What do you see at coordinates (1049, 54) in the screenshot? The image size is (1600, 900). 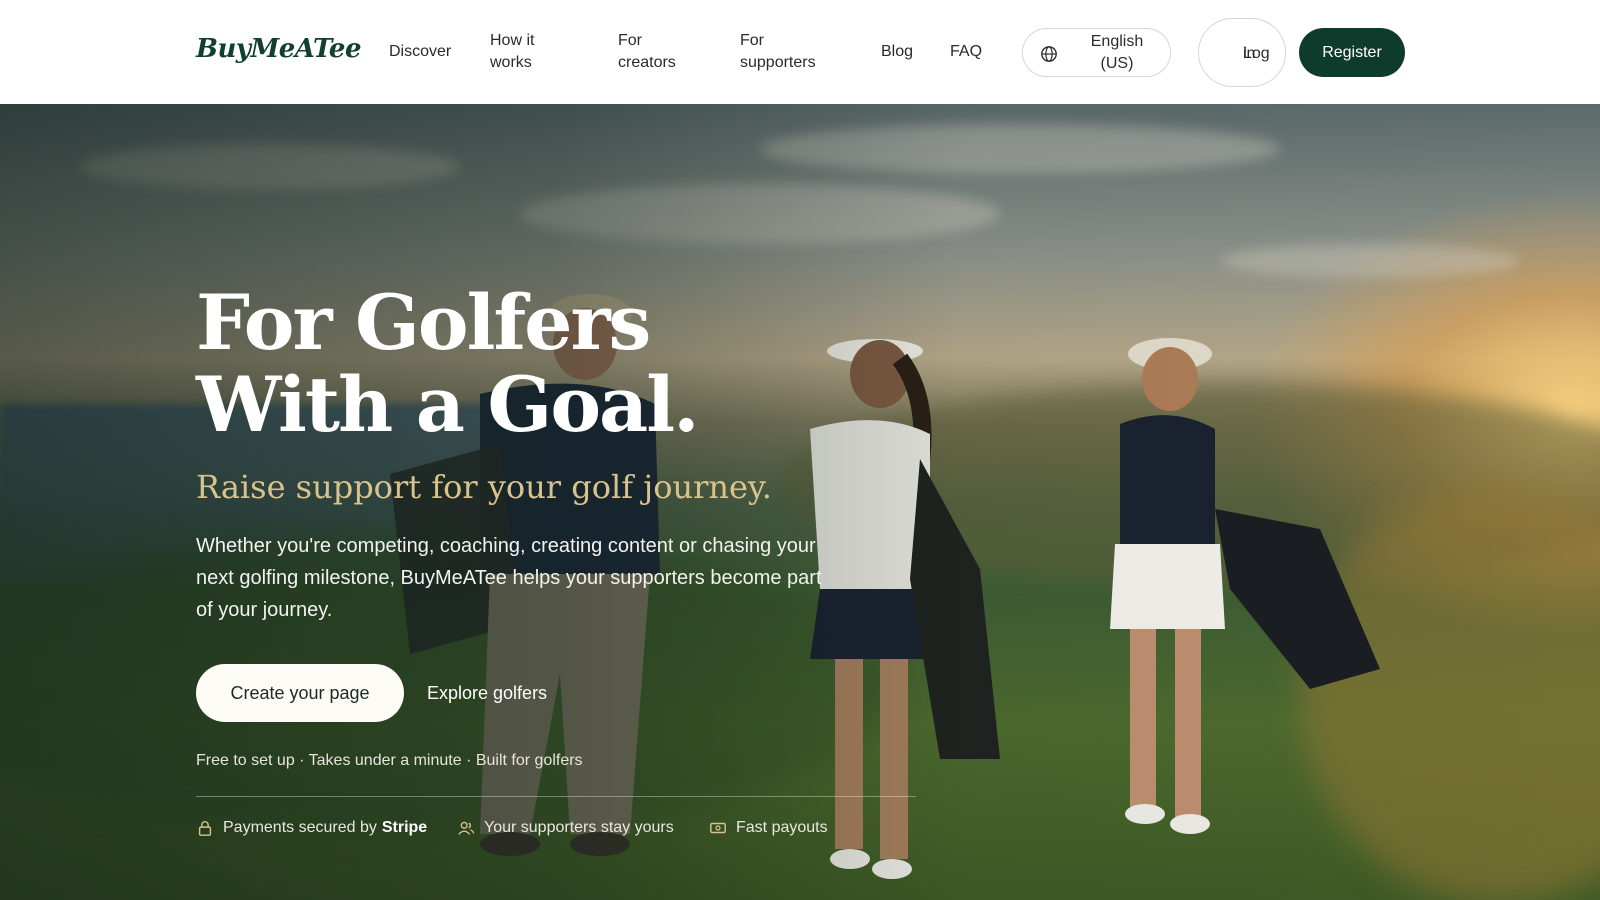 I see `globe-icon` at bounding box center [1049, 54].